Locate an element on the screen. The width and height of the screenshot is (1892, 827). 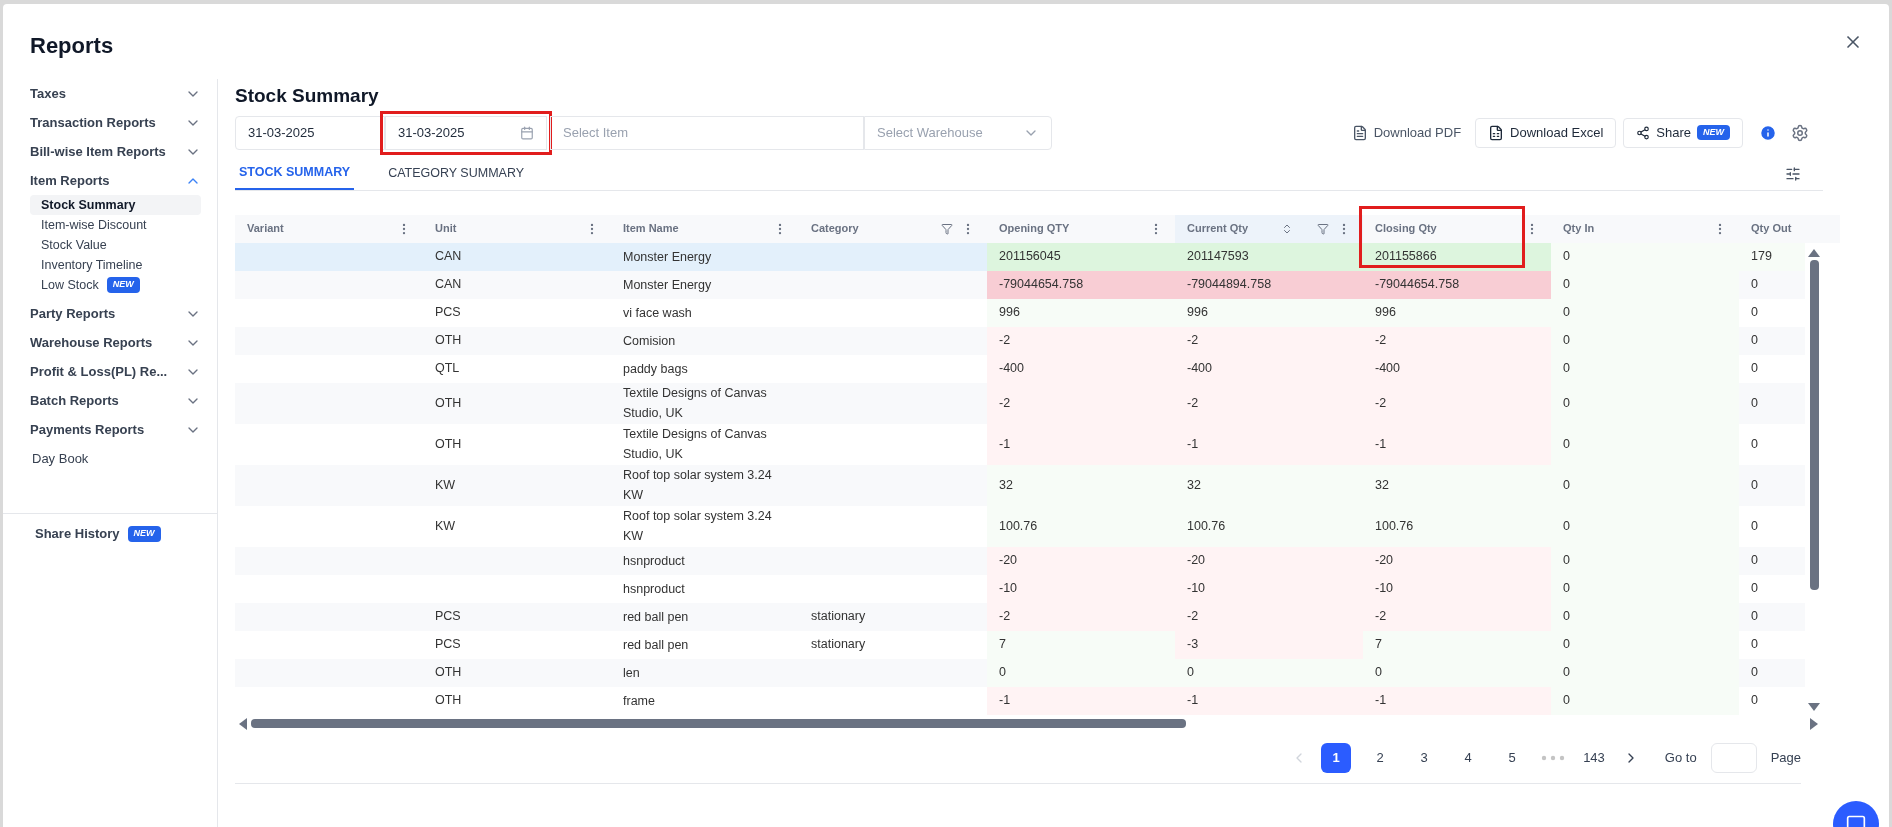
table-row: hsnproduct -20 -20 -20 0 0 is located at coordinates (1020, 560).